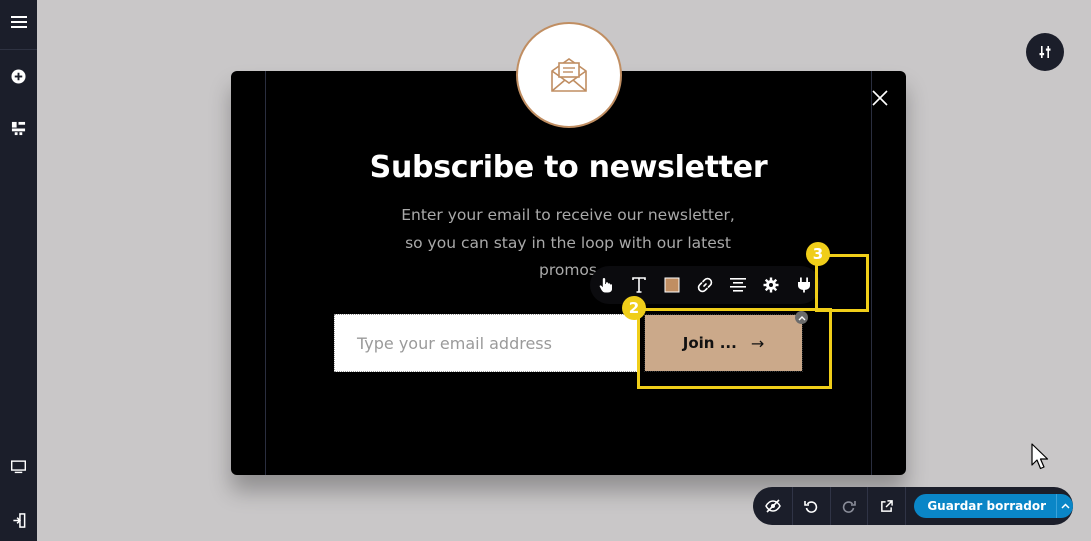 This screenshot has width=1091, height=541. Describe the element at coordinates (770, 285) in the screenshot. I see `gear-icon` at that location.